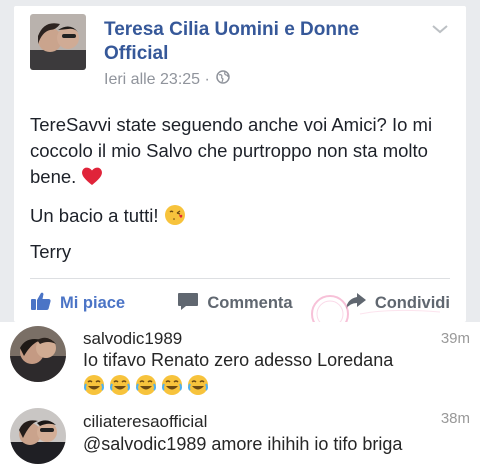  What do you see at coordinates (242, 252) in the screenshot?
I see `post-paragraph: Terry` at bounding box center [242, 252].